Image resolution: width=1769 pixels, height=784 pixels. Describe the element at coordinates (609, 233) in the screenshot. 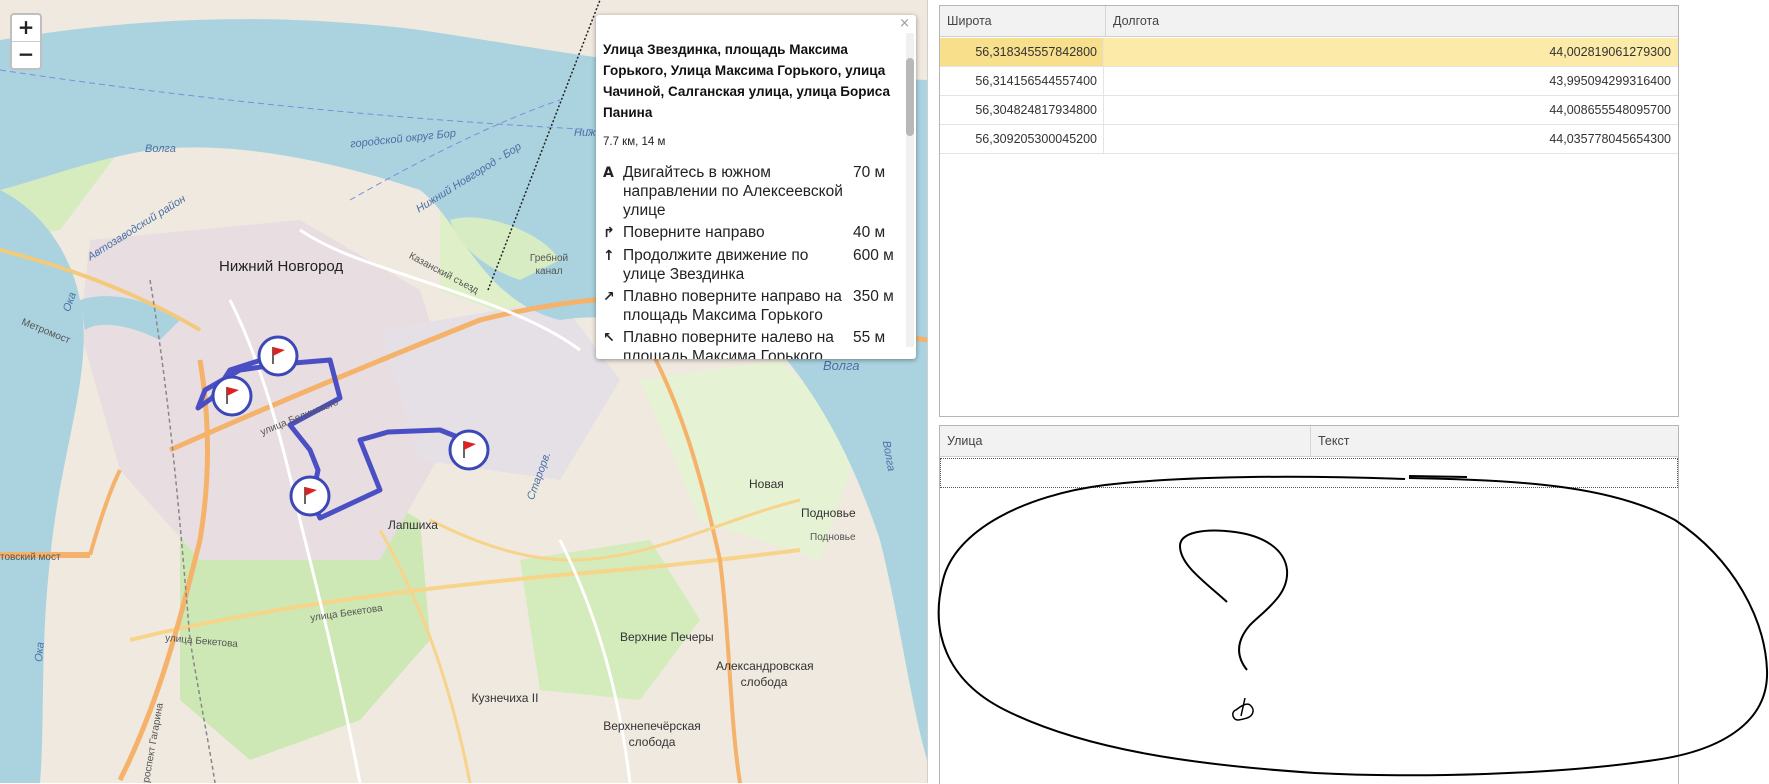

I see `turn-right-icon: ↱` at that location.